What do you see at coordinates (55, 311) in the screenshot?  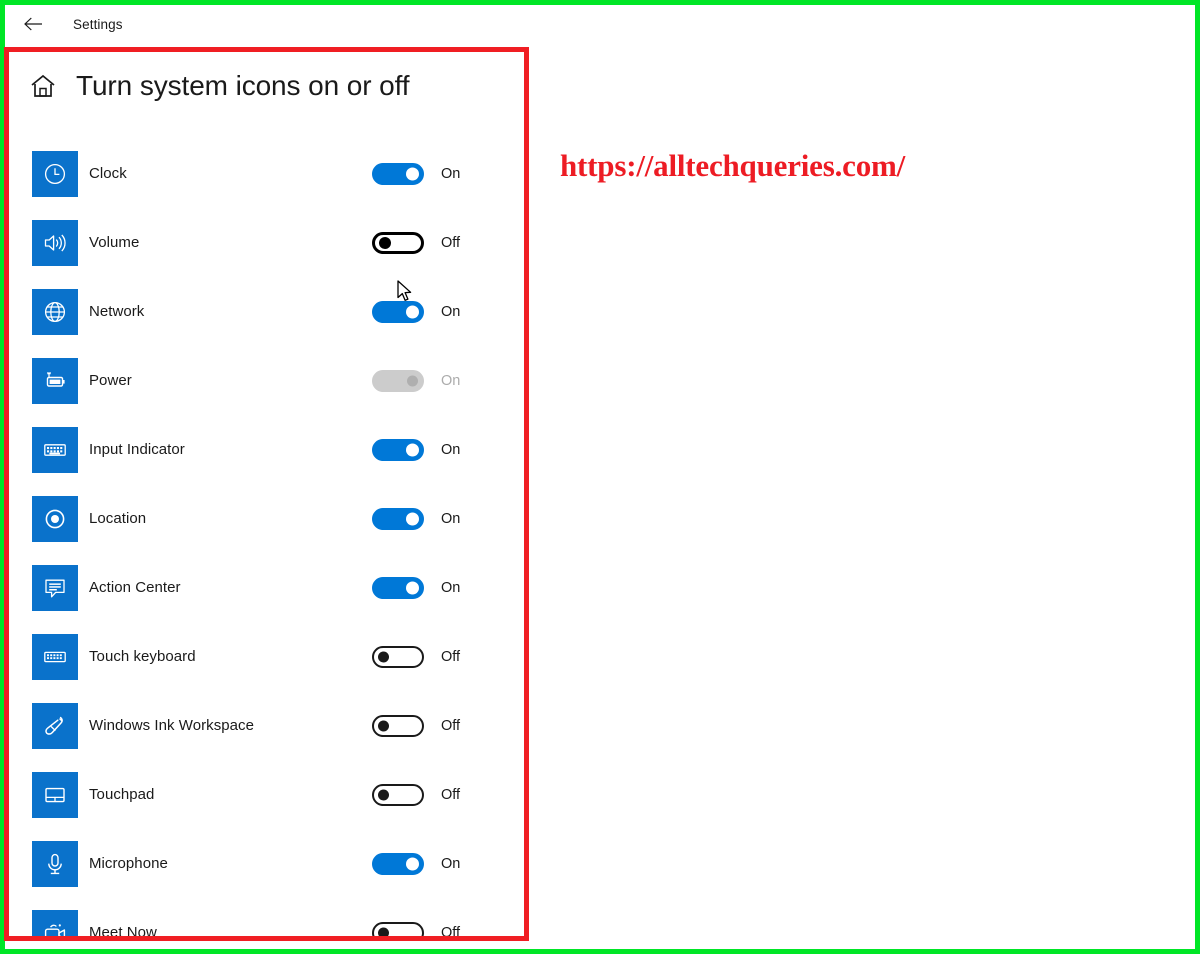 I see `network-globe-icon` at bounding box center [55, 311].